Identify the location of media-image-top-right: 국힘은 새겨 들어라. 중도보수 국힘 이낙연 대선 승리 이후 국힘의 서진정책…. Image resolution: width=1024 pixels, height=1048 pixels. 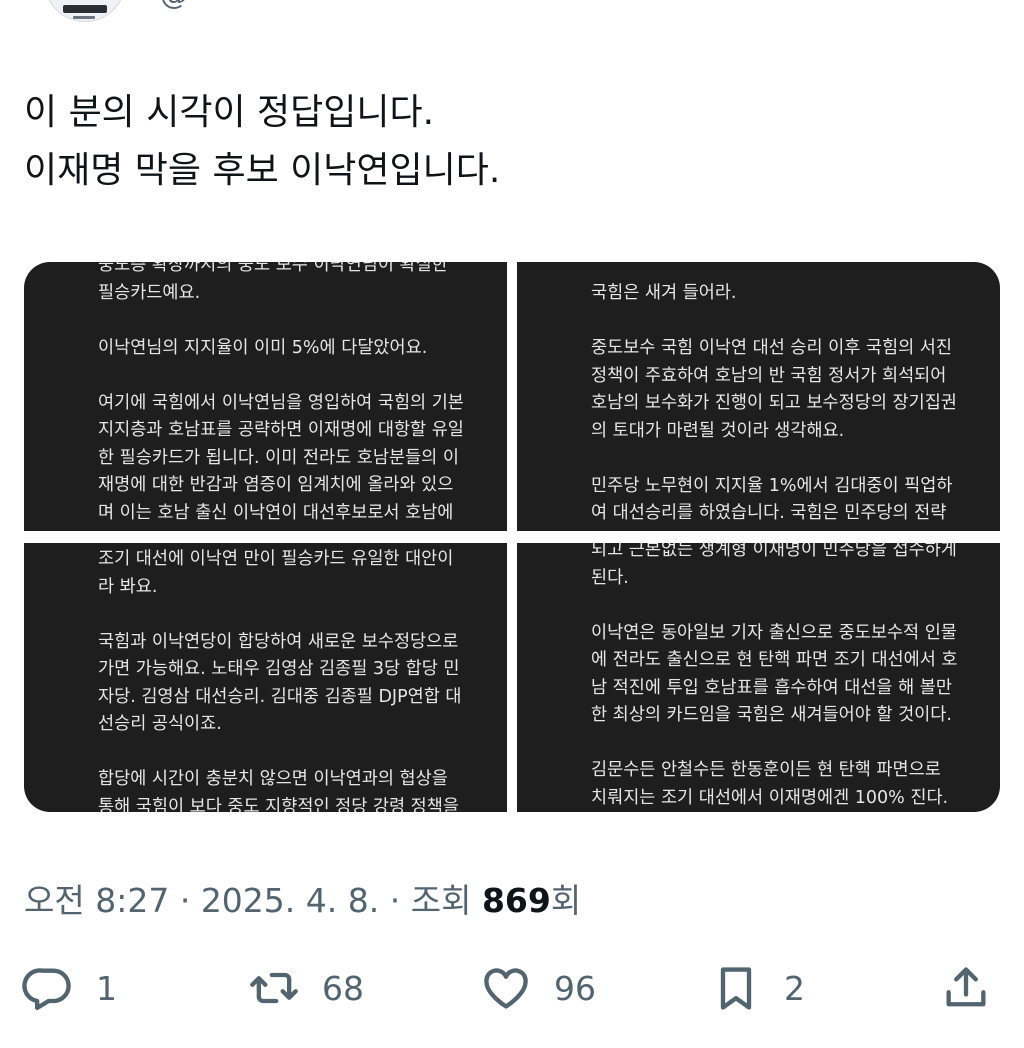
(758, 396).